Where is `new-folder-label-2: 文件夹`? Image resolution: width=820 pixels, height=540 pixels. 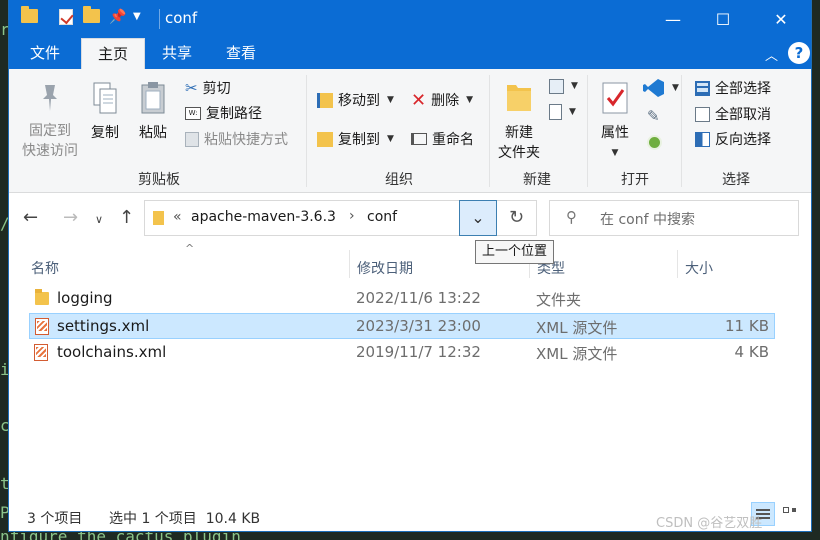 new-folder-label-2: 文件夹 is located at coordinates (519, 153).